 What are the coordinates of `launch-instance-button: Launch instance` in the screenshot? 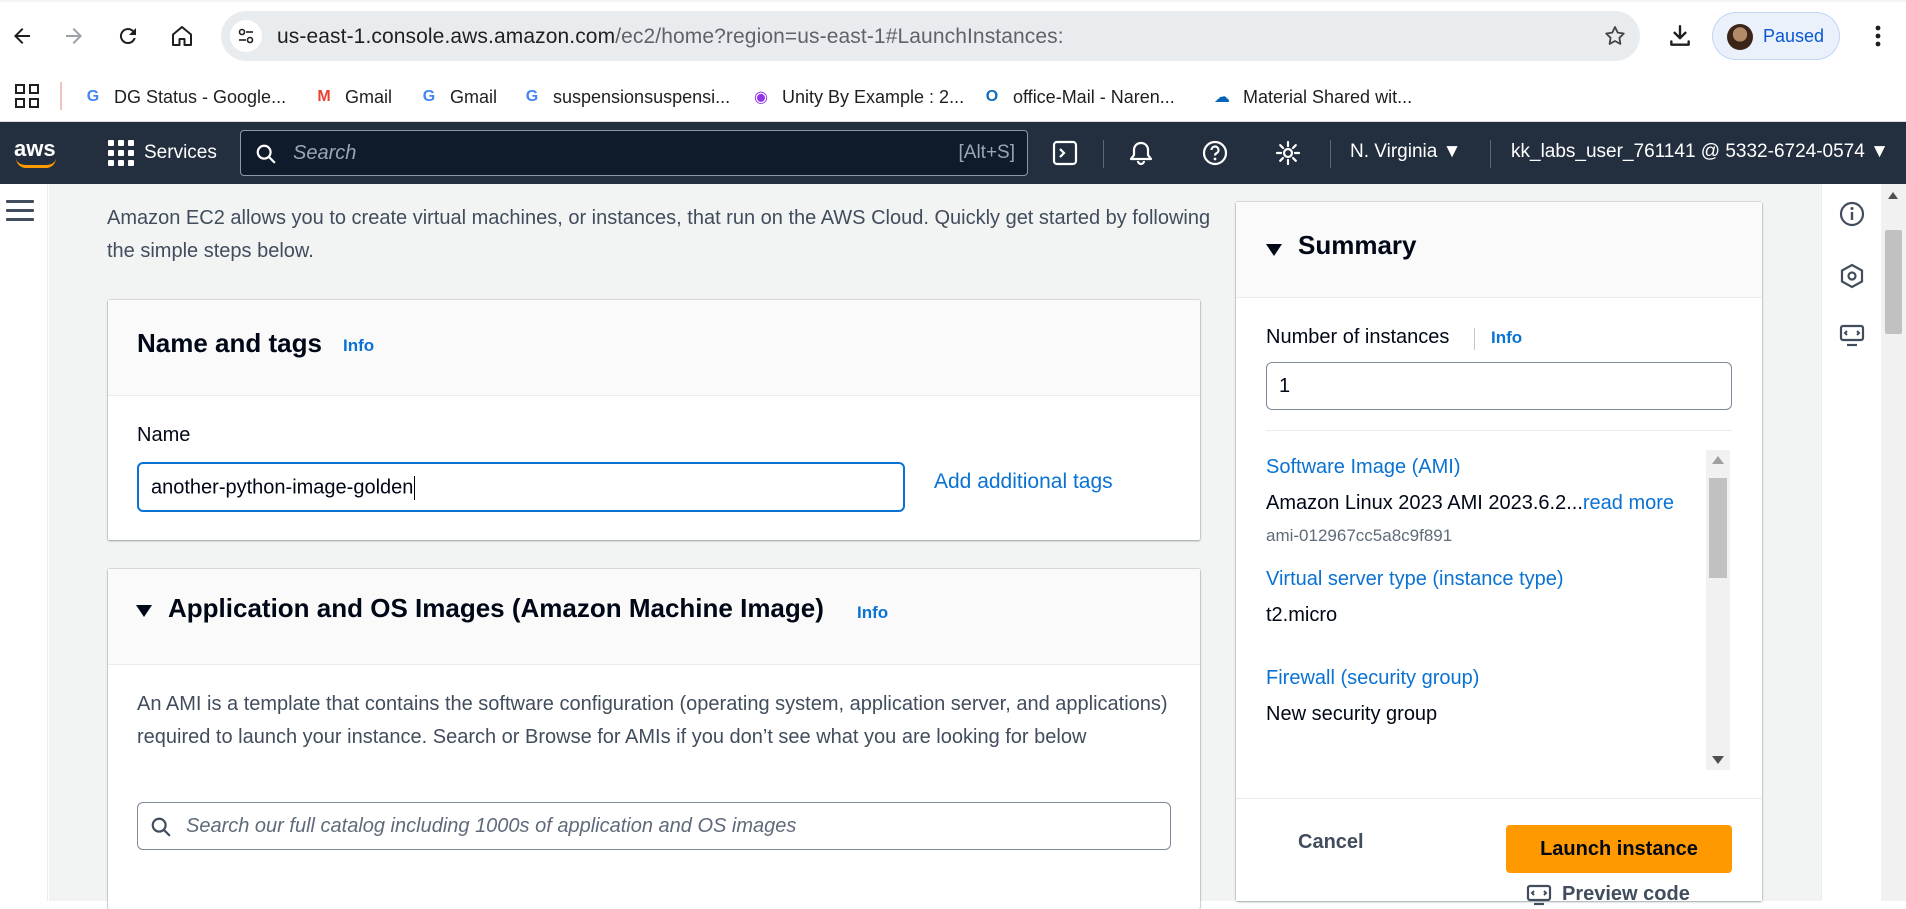 It's located at (1619, 849).